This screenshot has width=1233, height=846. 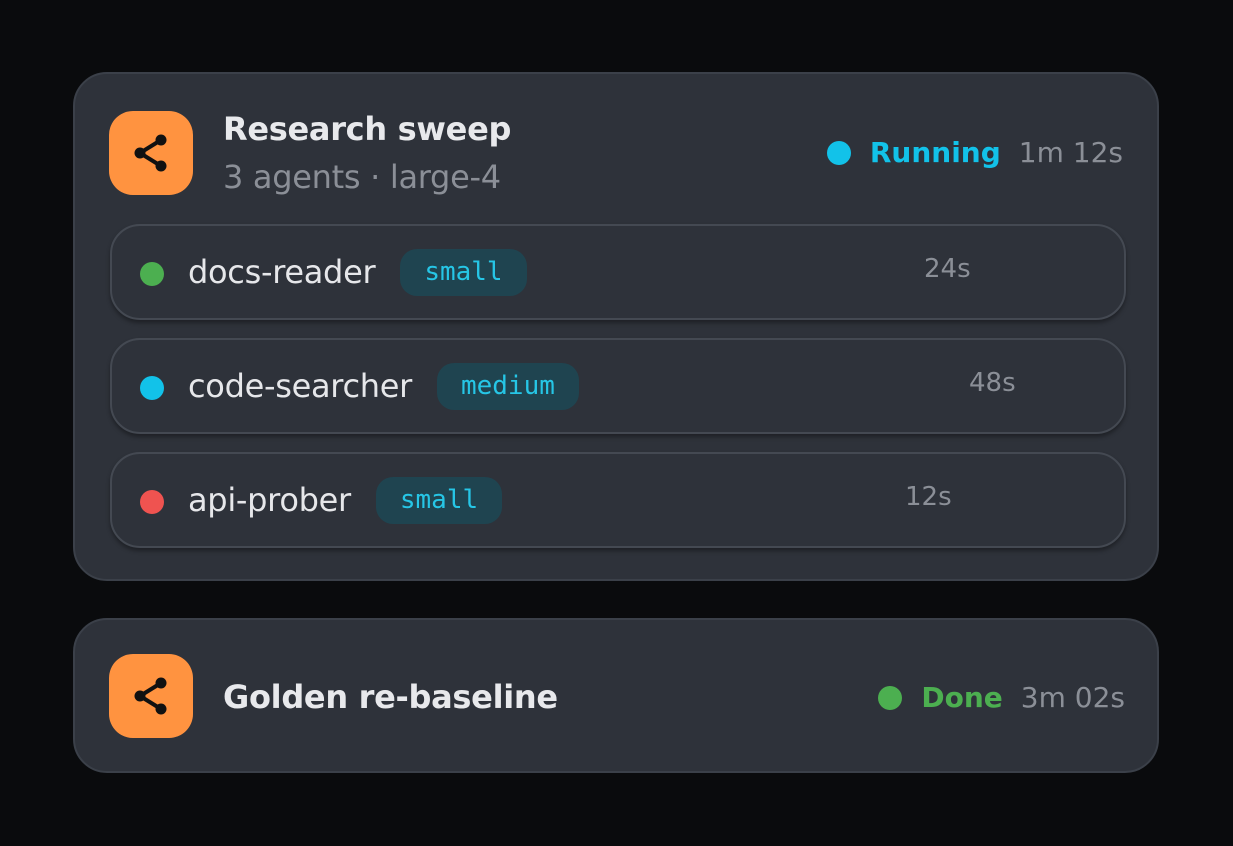 I want to click on status-label: Done, so click(x=962, y=697).